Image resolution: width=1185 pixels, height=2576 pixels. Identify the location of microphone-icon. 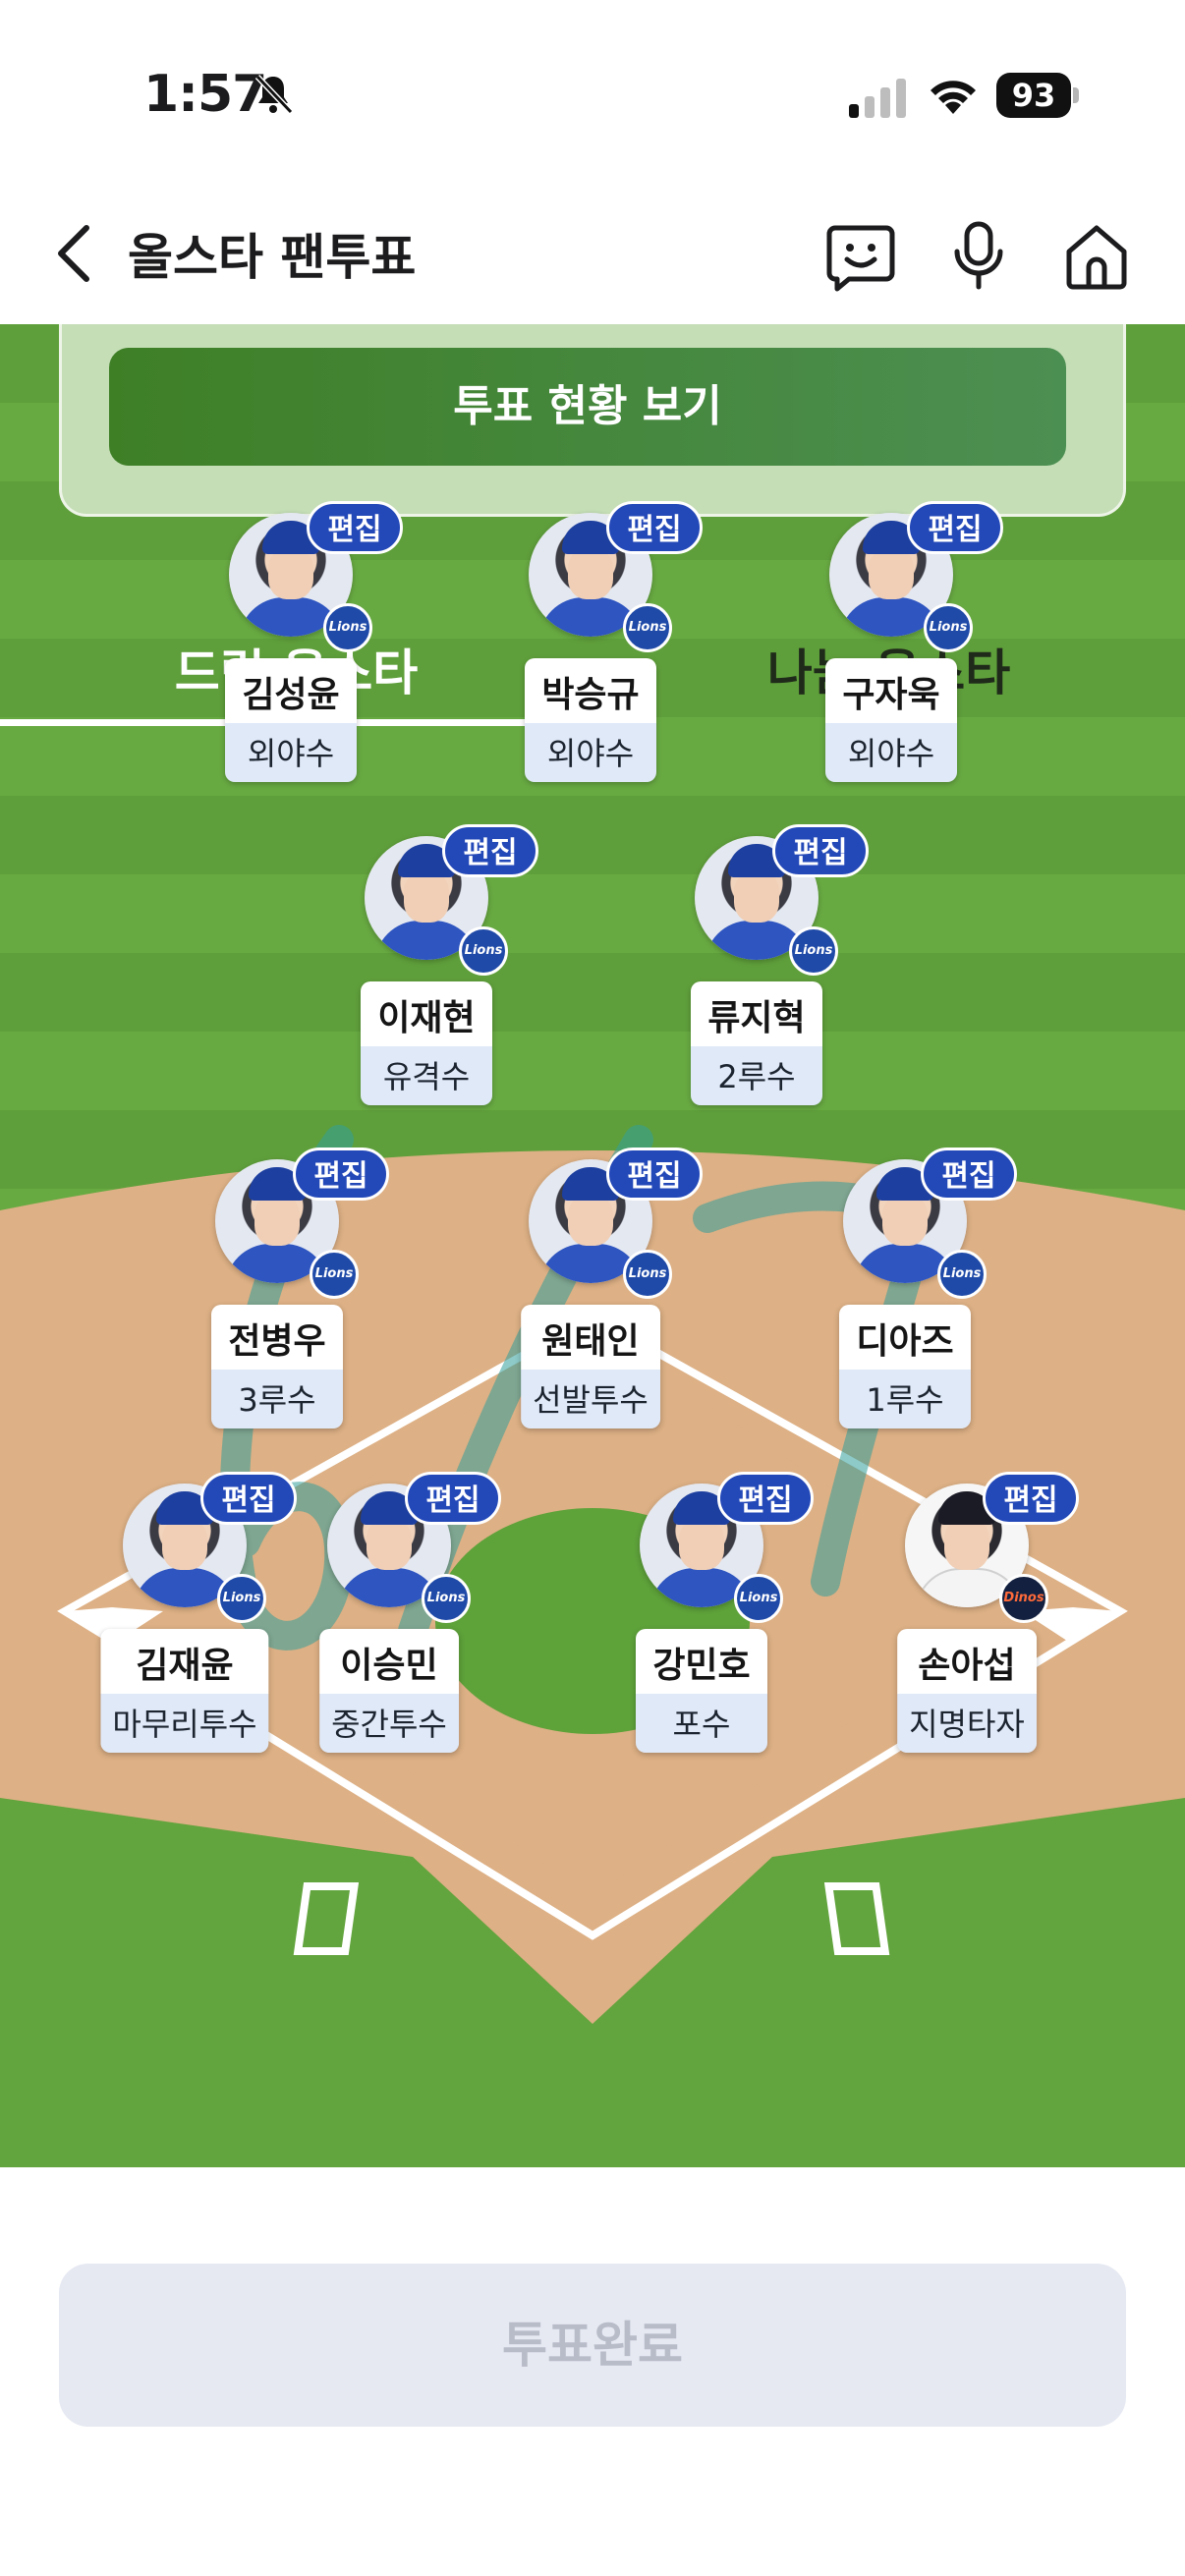
(979, 255).